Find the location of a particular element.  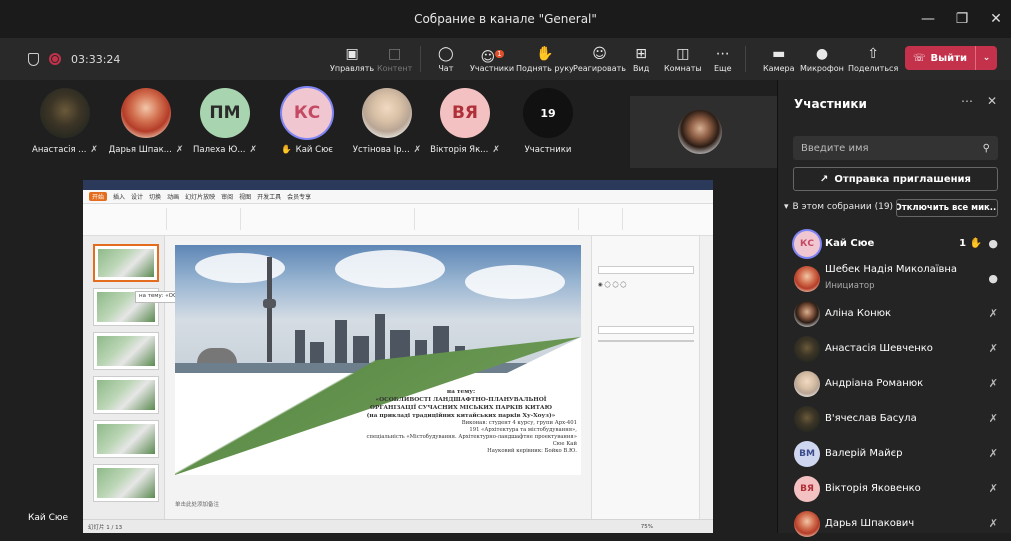

camera-off-icon: ▬ is located at coordinates (779, 53).